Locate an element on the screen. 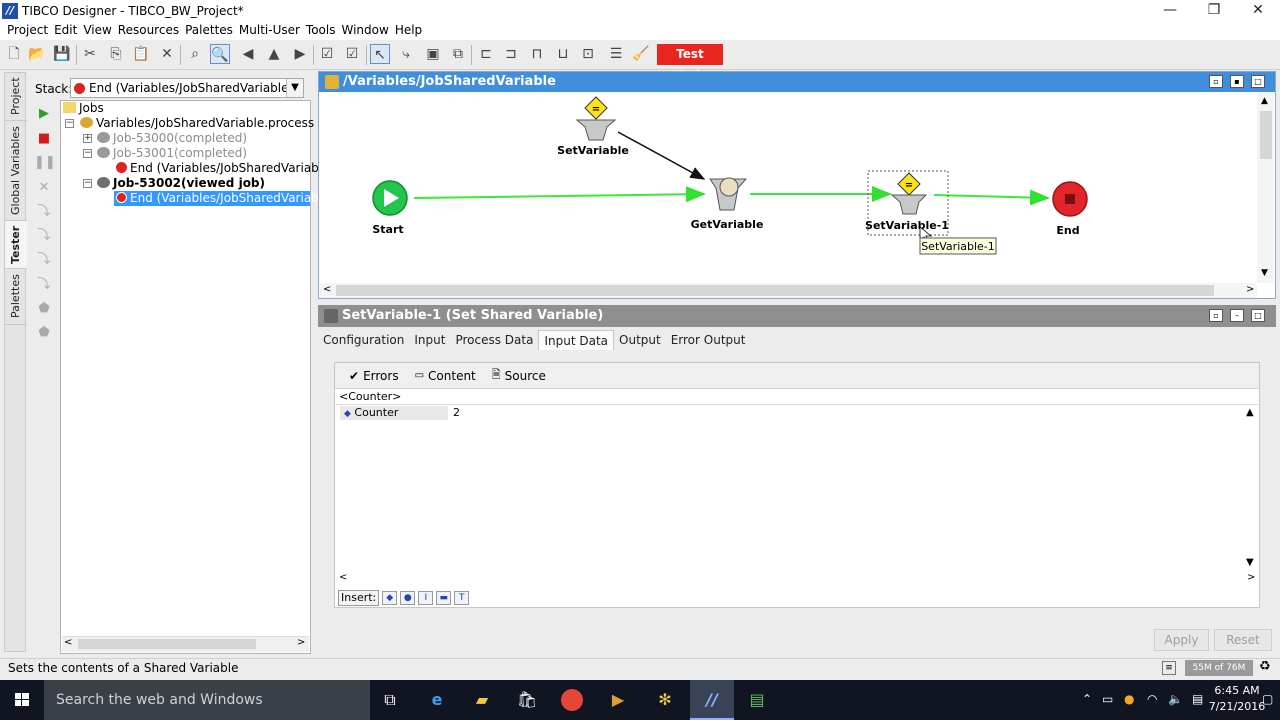 Image resolution: width=1280 pixels, height=720 pixels. up-icon: ▲ is located at coordinates (274, 54).